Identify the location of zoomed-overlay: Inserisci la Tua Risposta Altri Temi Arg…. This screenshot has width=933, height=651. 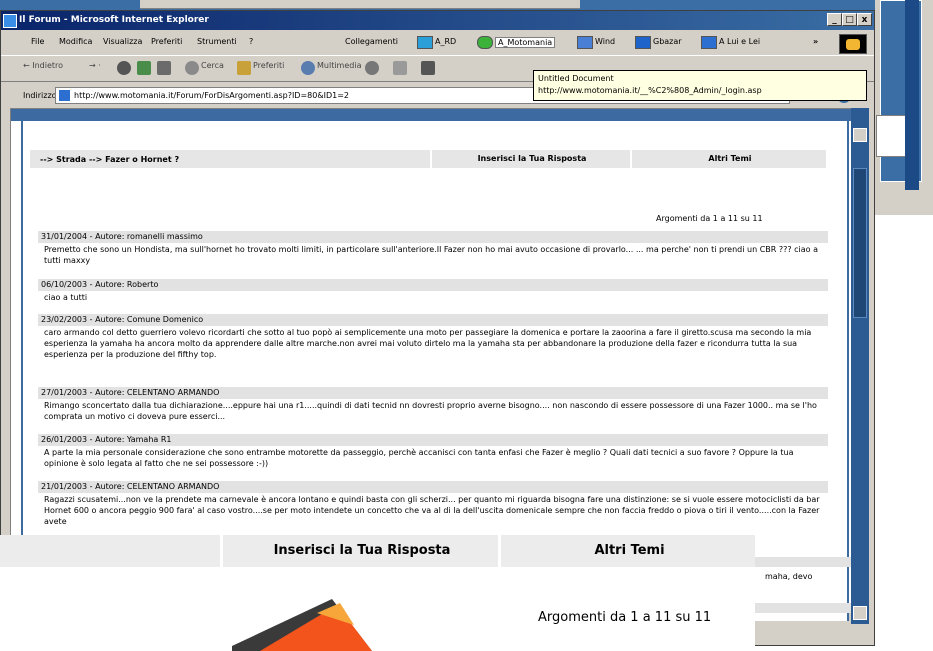
(377, 593).